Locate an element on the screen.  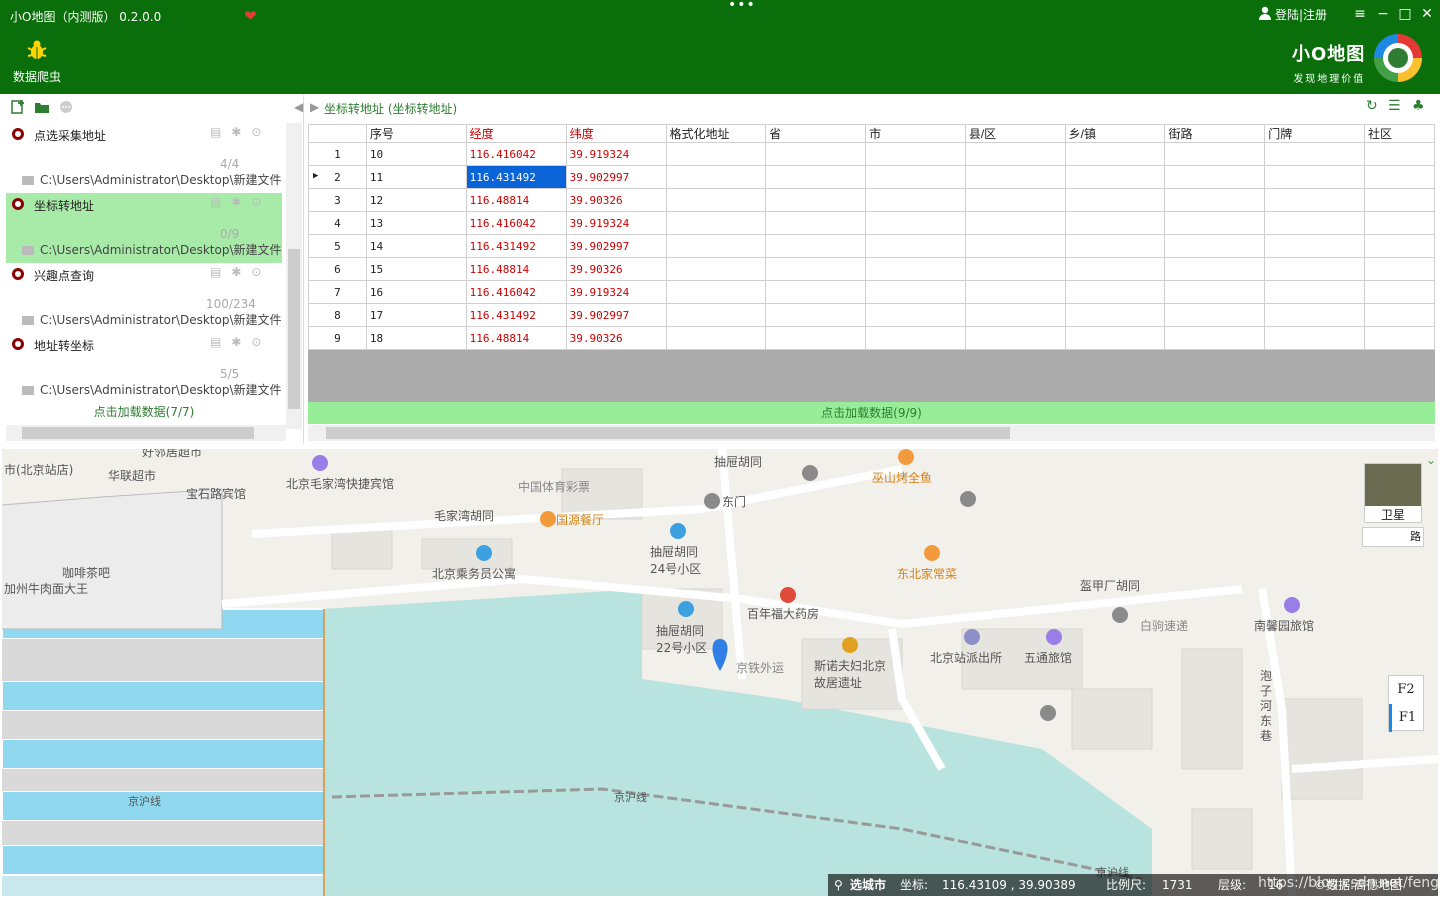
cell-id: 14 is located at coordinates (416, 246).